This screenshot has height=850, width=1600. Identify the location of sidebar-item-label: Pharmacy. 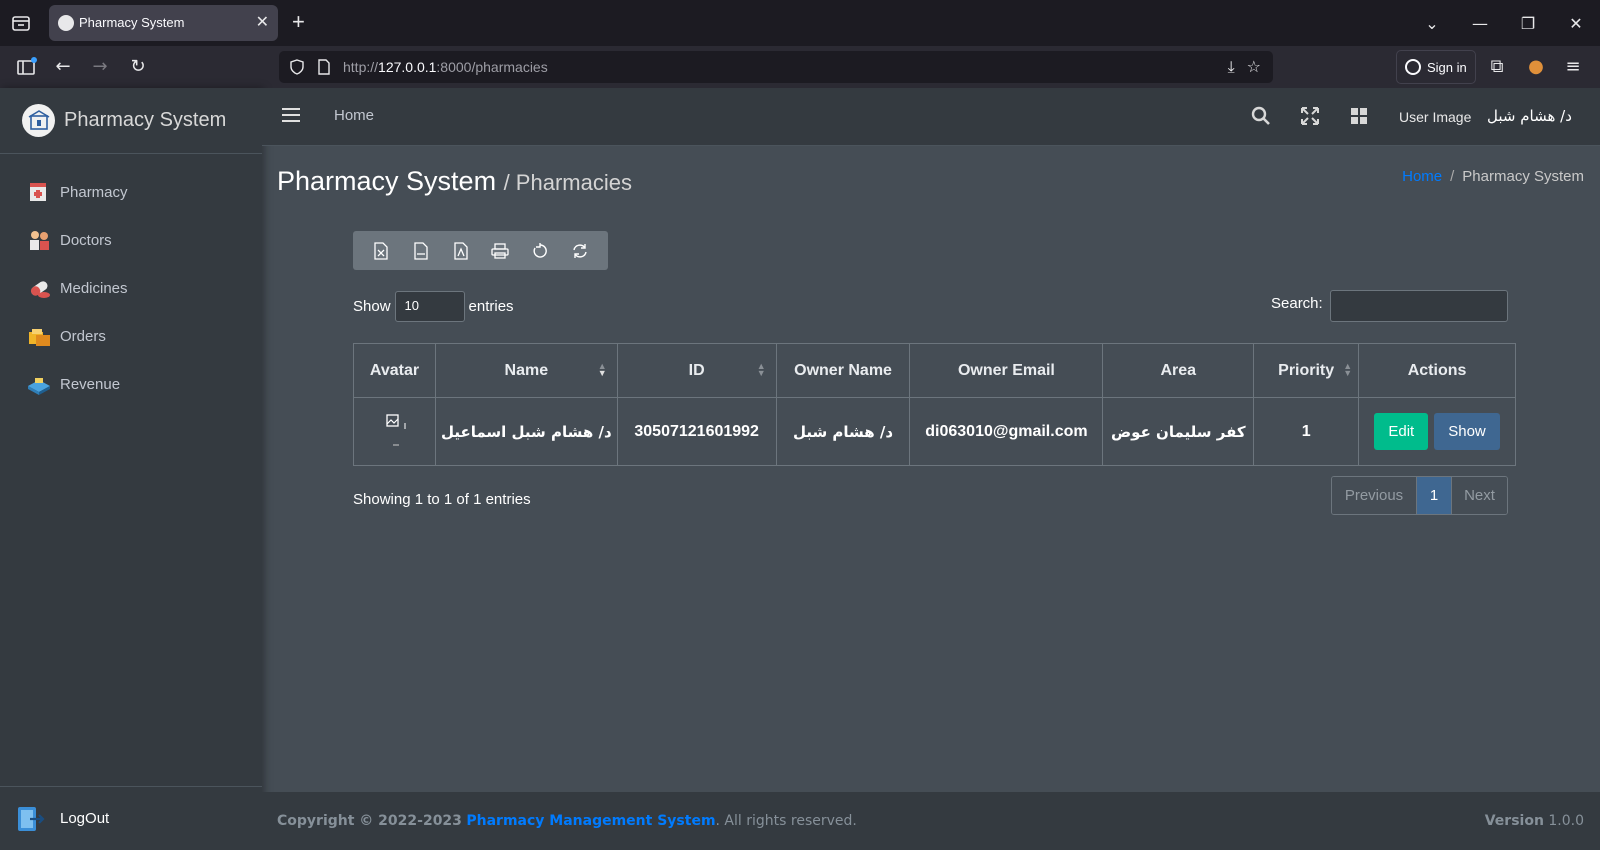
(94, 192).